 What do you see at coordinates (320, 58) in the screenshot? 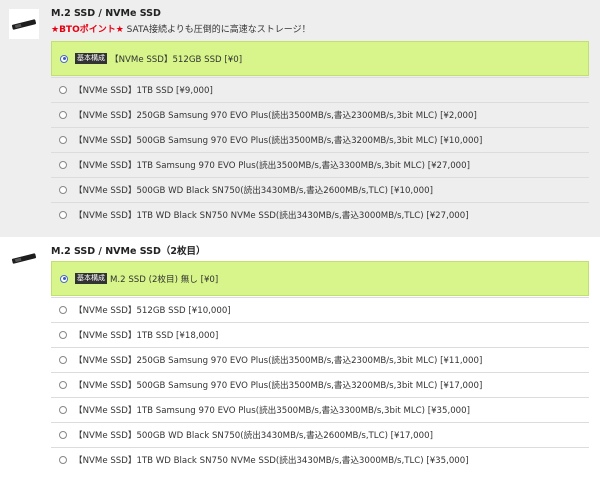
I see `option-basic-config: 基本構成 【NVMe SSD】512GB SSD [¥0]` at bounding box center [320, 58].